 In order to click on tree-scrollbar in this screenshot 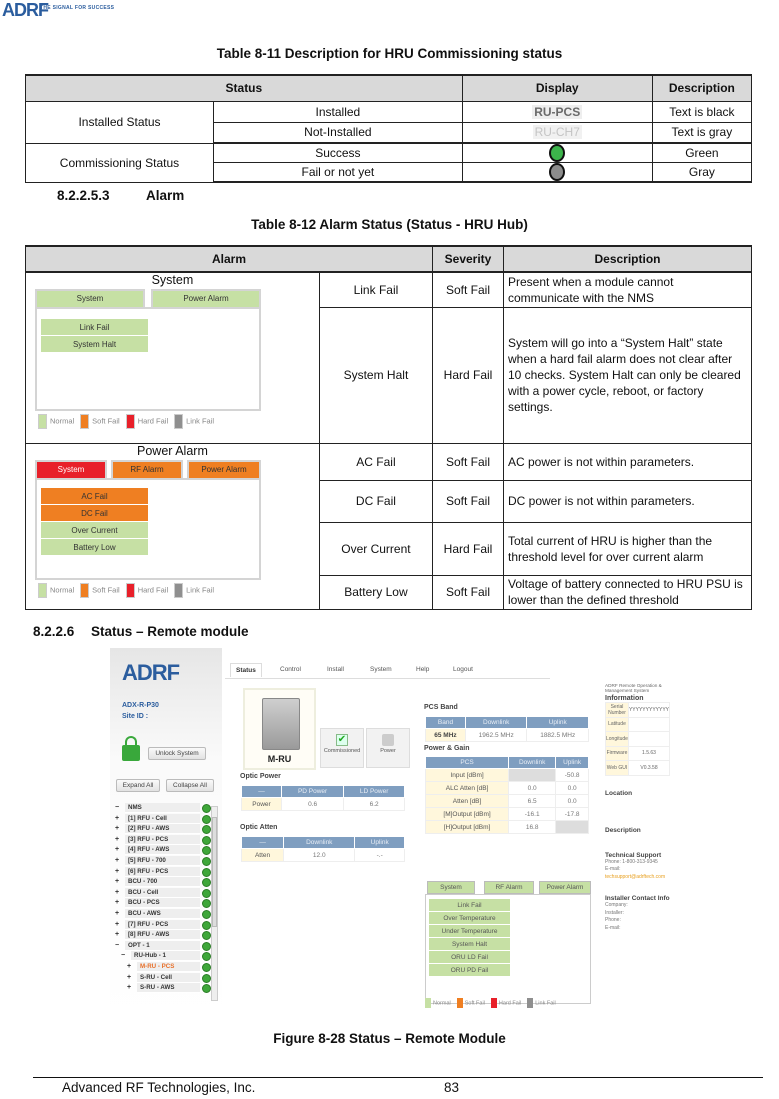, I will do `click(214, 903)`.